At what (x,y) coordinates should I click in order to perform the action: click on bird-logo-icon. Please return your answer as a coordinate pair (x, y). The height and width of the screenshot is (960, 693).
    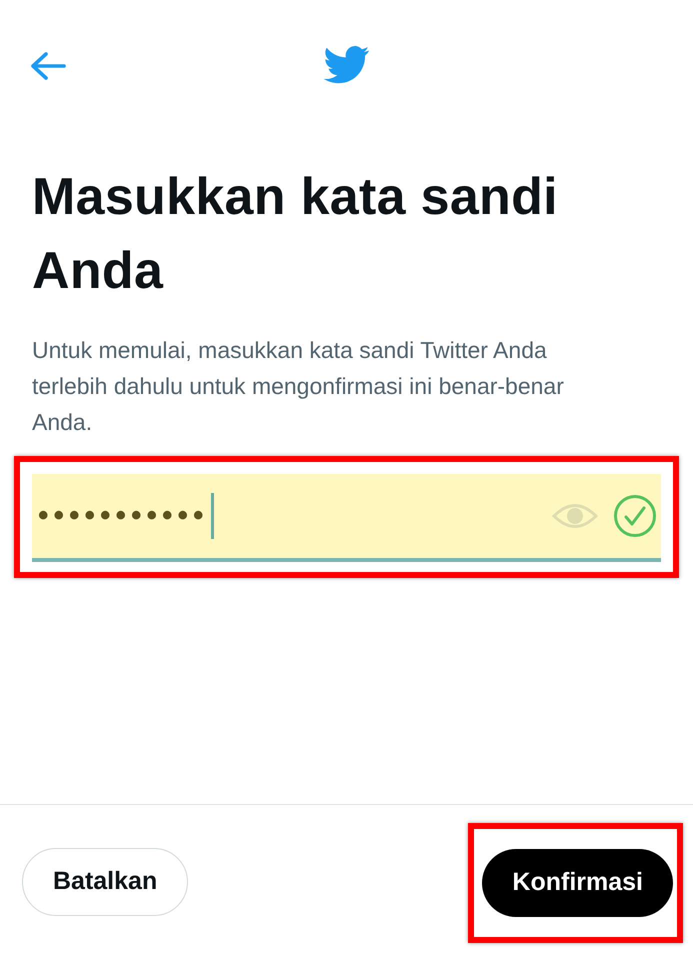
    Looking at the image, I should click on (347, 65).